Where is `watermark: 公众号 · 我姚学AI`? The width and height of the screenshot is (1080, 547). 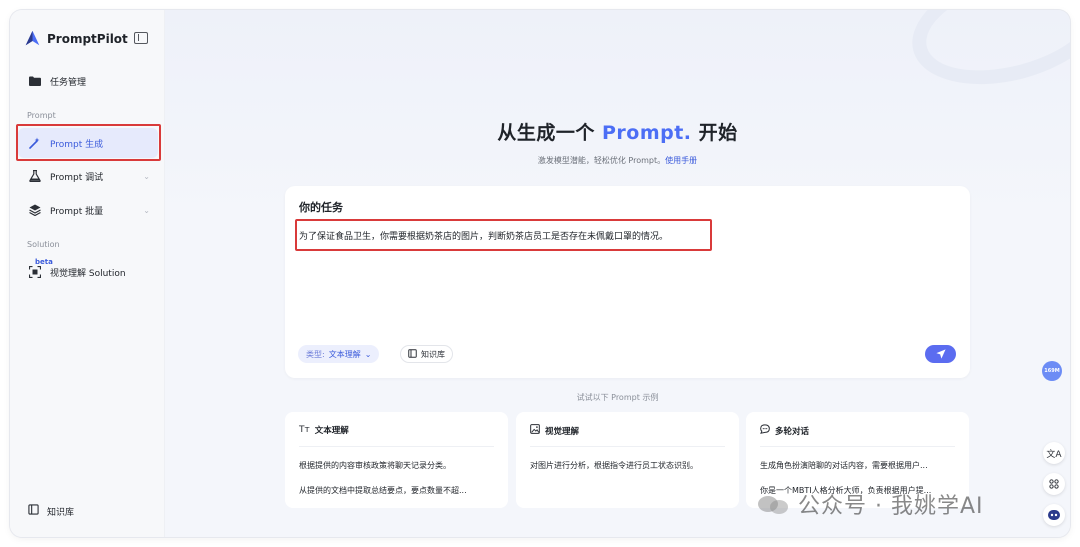
watermark: 公众号 · 我姚学AI is located at coordinates (871, 504).